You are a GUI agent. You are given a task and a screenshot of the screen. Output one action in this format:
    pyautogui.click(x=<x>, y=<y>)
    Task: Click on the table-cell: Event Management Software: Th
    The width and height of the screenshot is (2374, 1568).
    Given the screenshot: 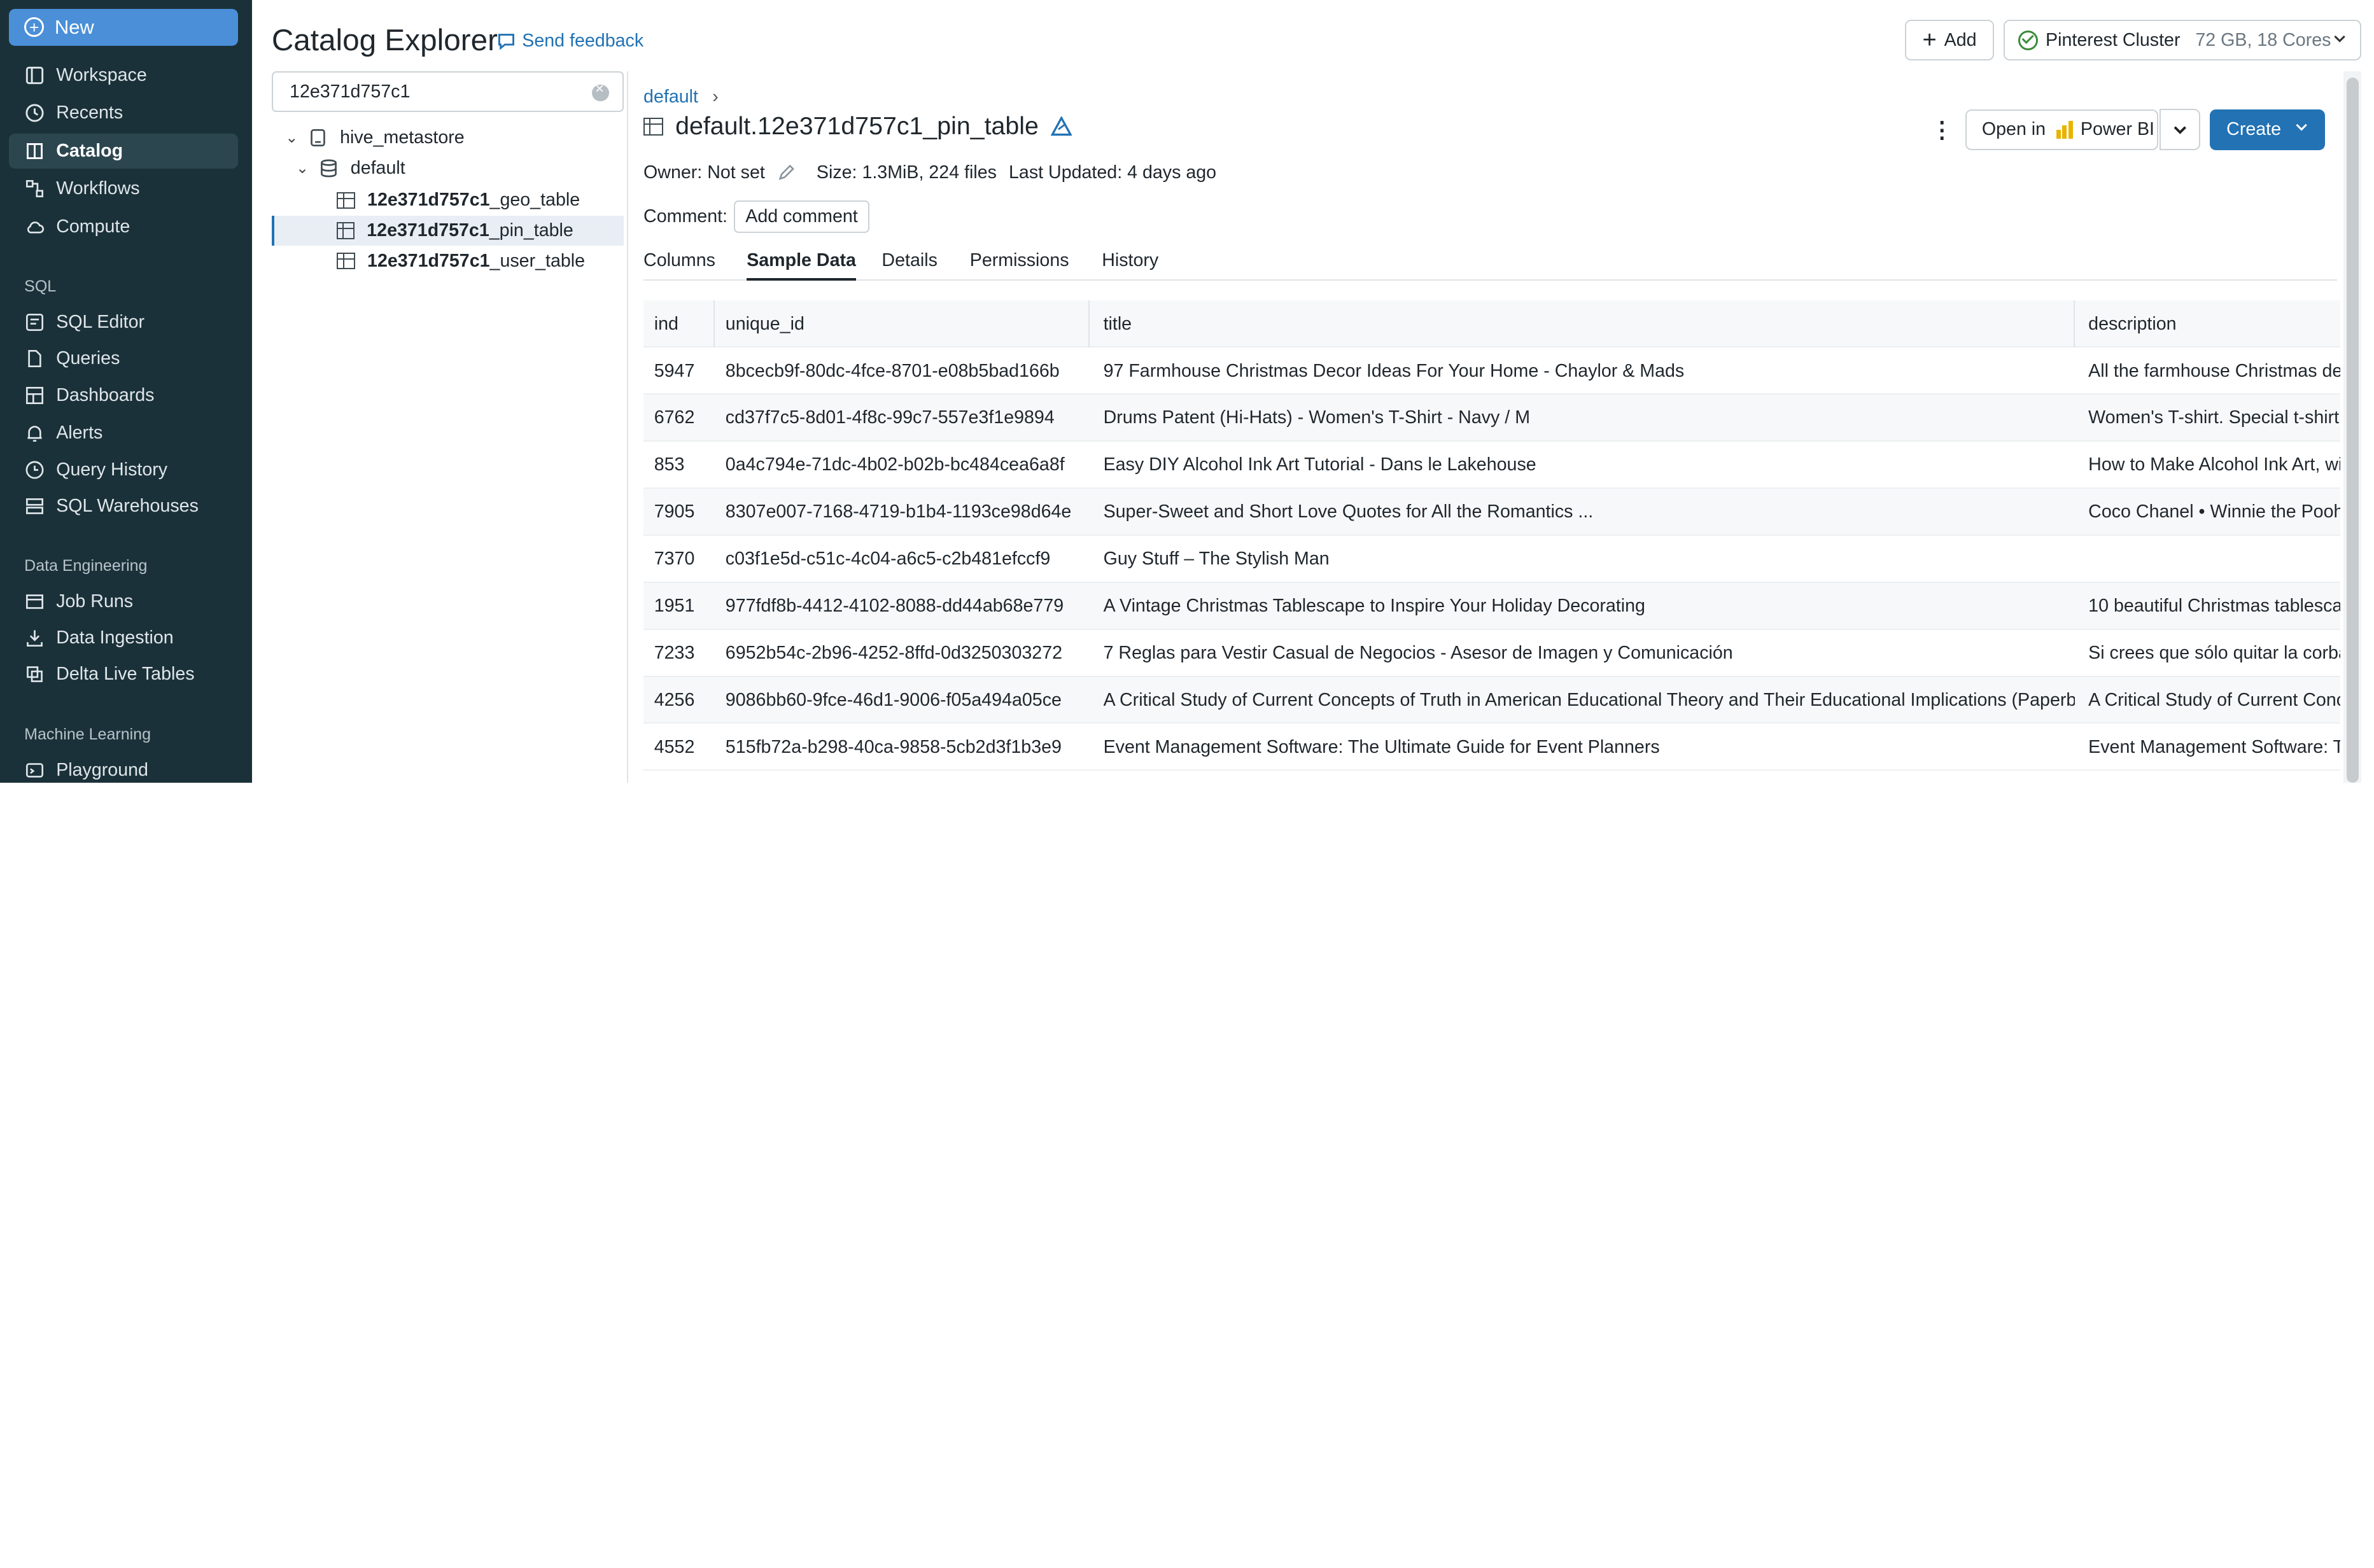 What is the action you would take?
    pyautogui.click(x=2214, y=746)
    